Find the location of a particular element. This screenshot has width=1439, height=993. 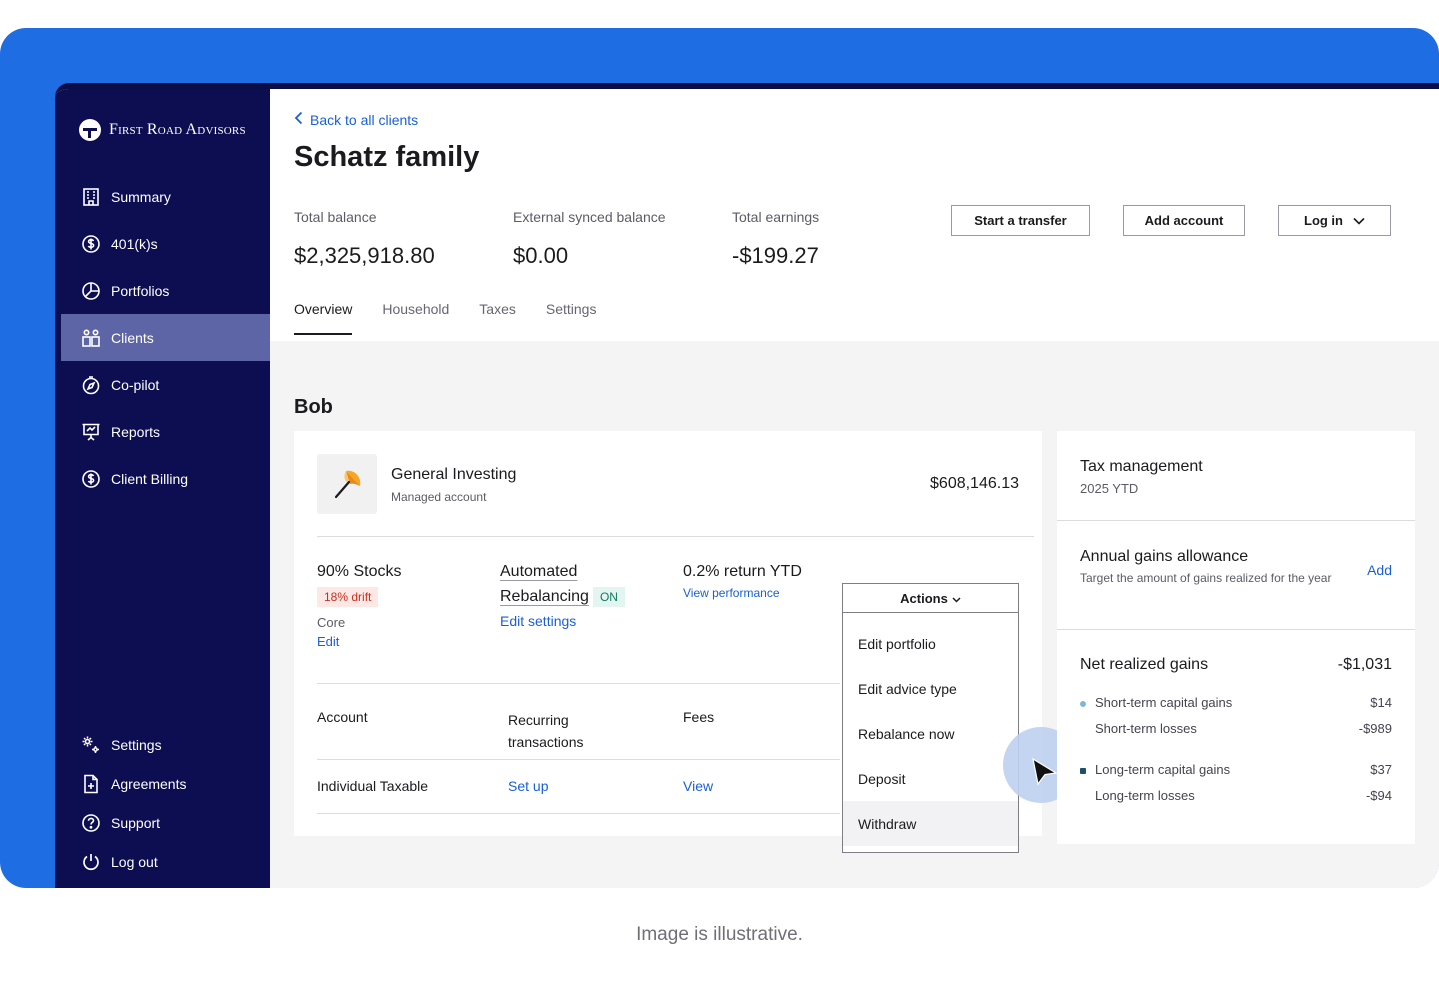

short-term-legend-dot is located at coordinates (1083, 703).